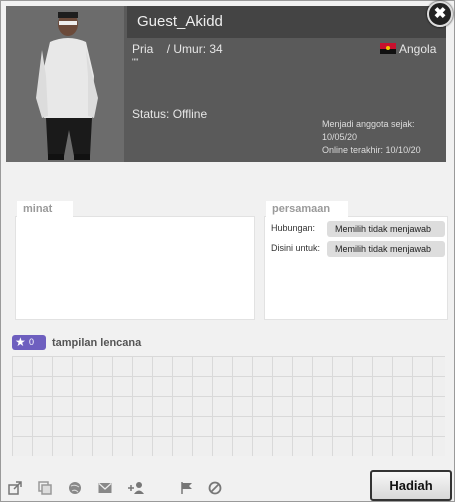  Describe the element at coordinates (143, 49) in the screenshot. I see `gender: Pria` at that location.